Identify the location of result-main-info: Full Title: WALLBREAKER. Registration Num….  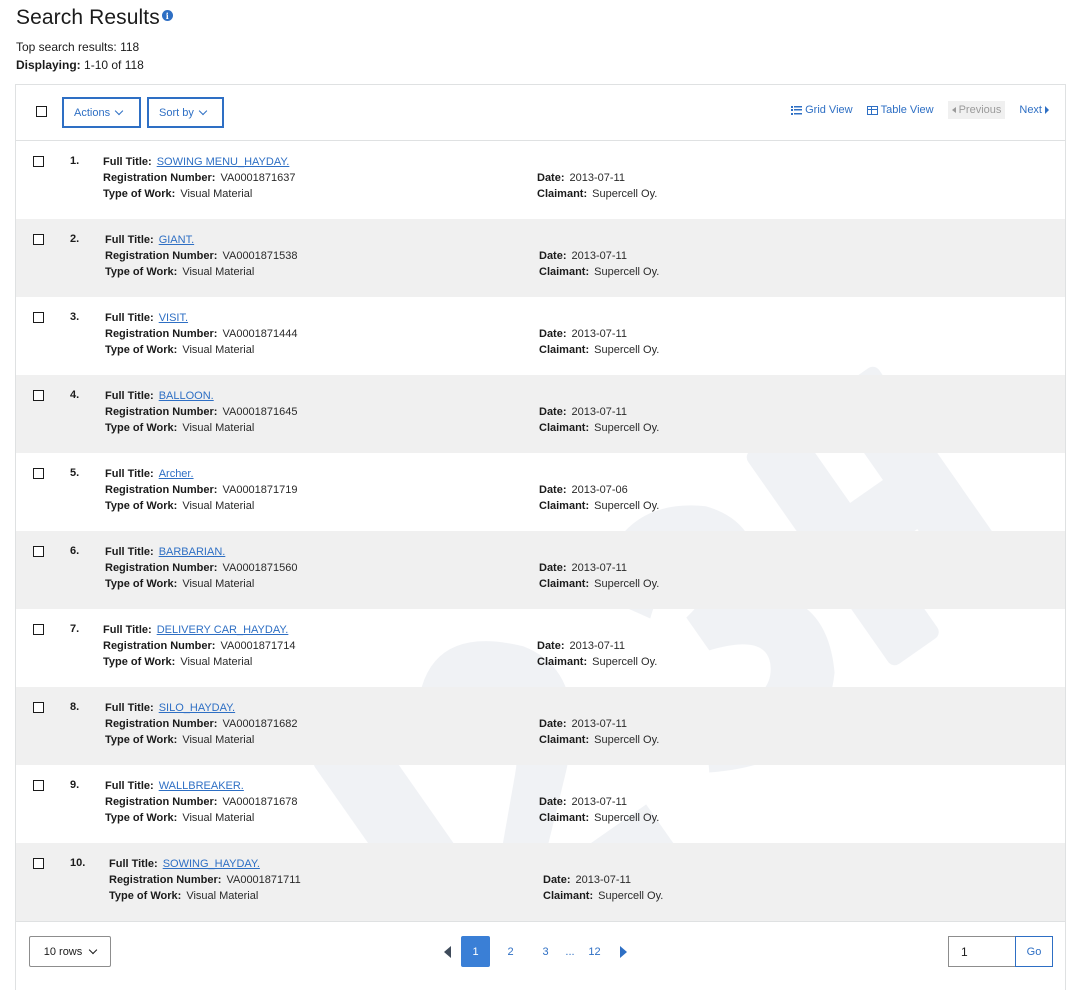
(201, 802).